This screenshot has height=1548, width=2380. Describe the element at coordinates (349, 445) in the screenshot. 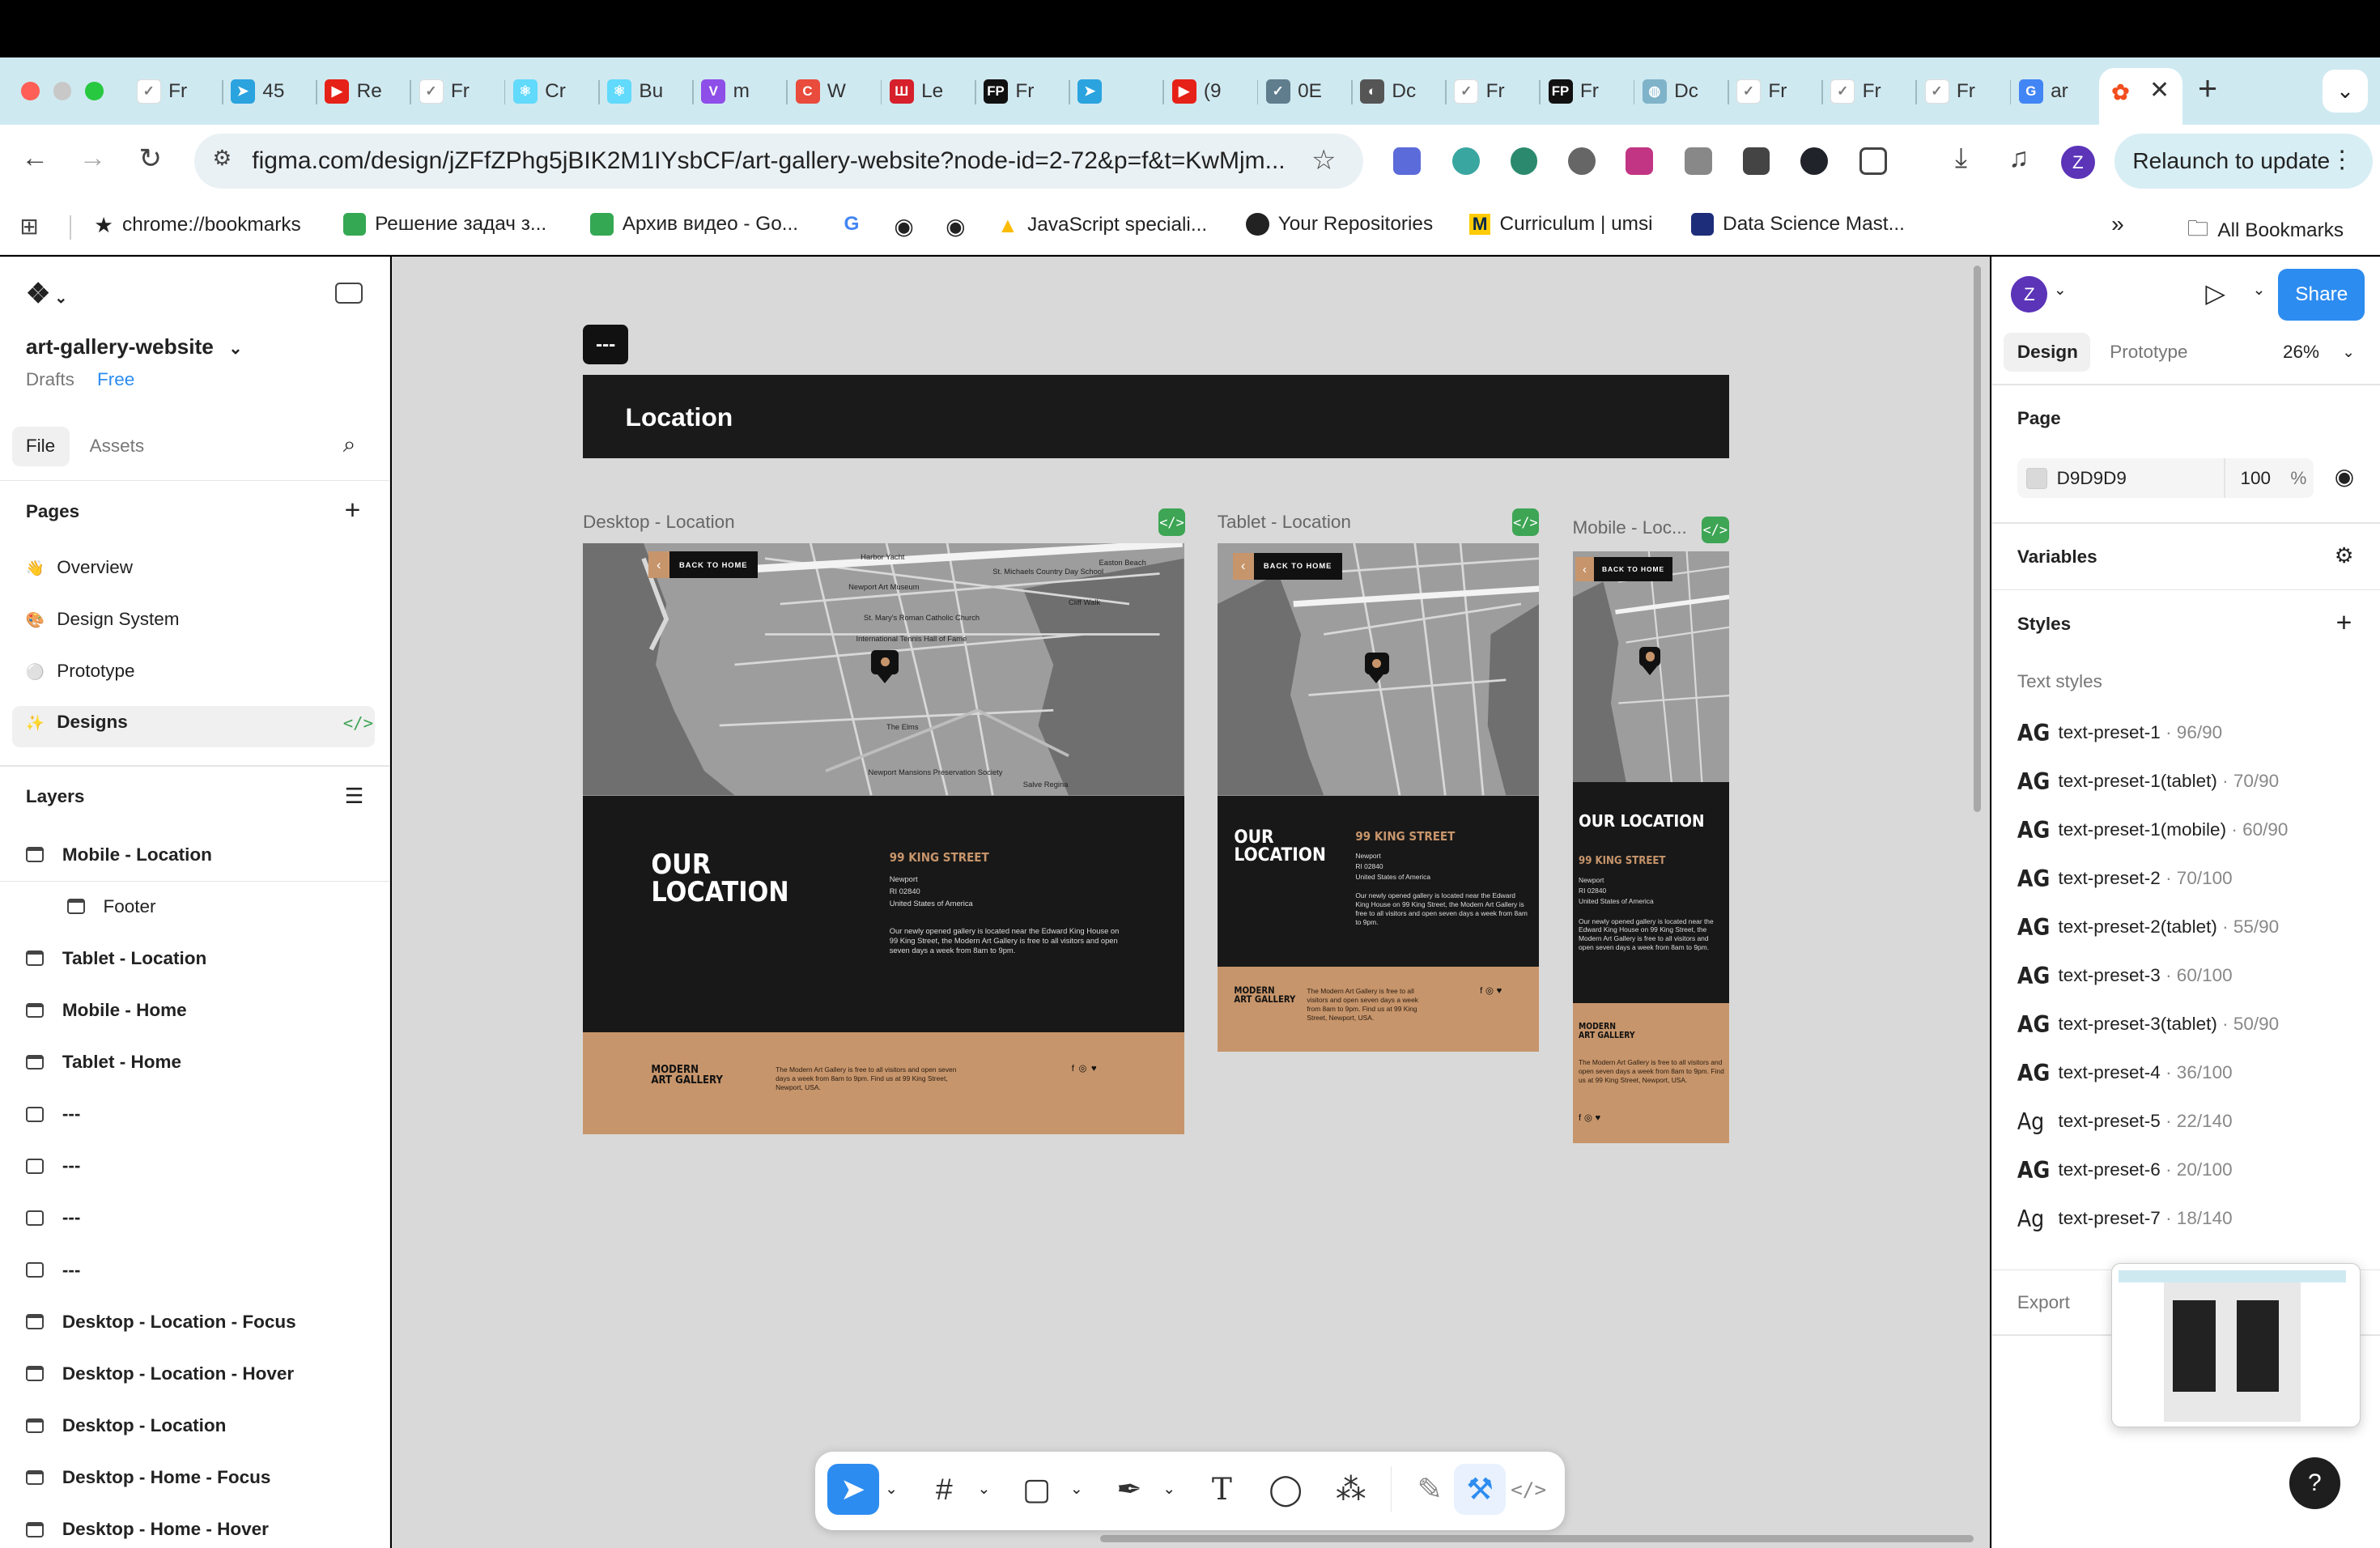

I see `search-icon: ⌕` at that location.